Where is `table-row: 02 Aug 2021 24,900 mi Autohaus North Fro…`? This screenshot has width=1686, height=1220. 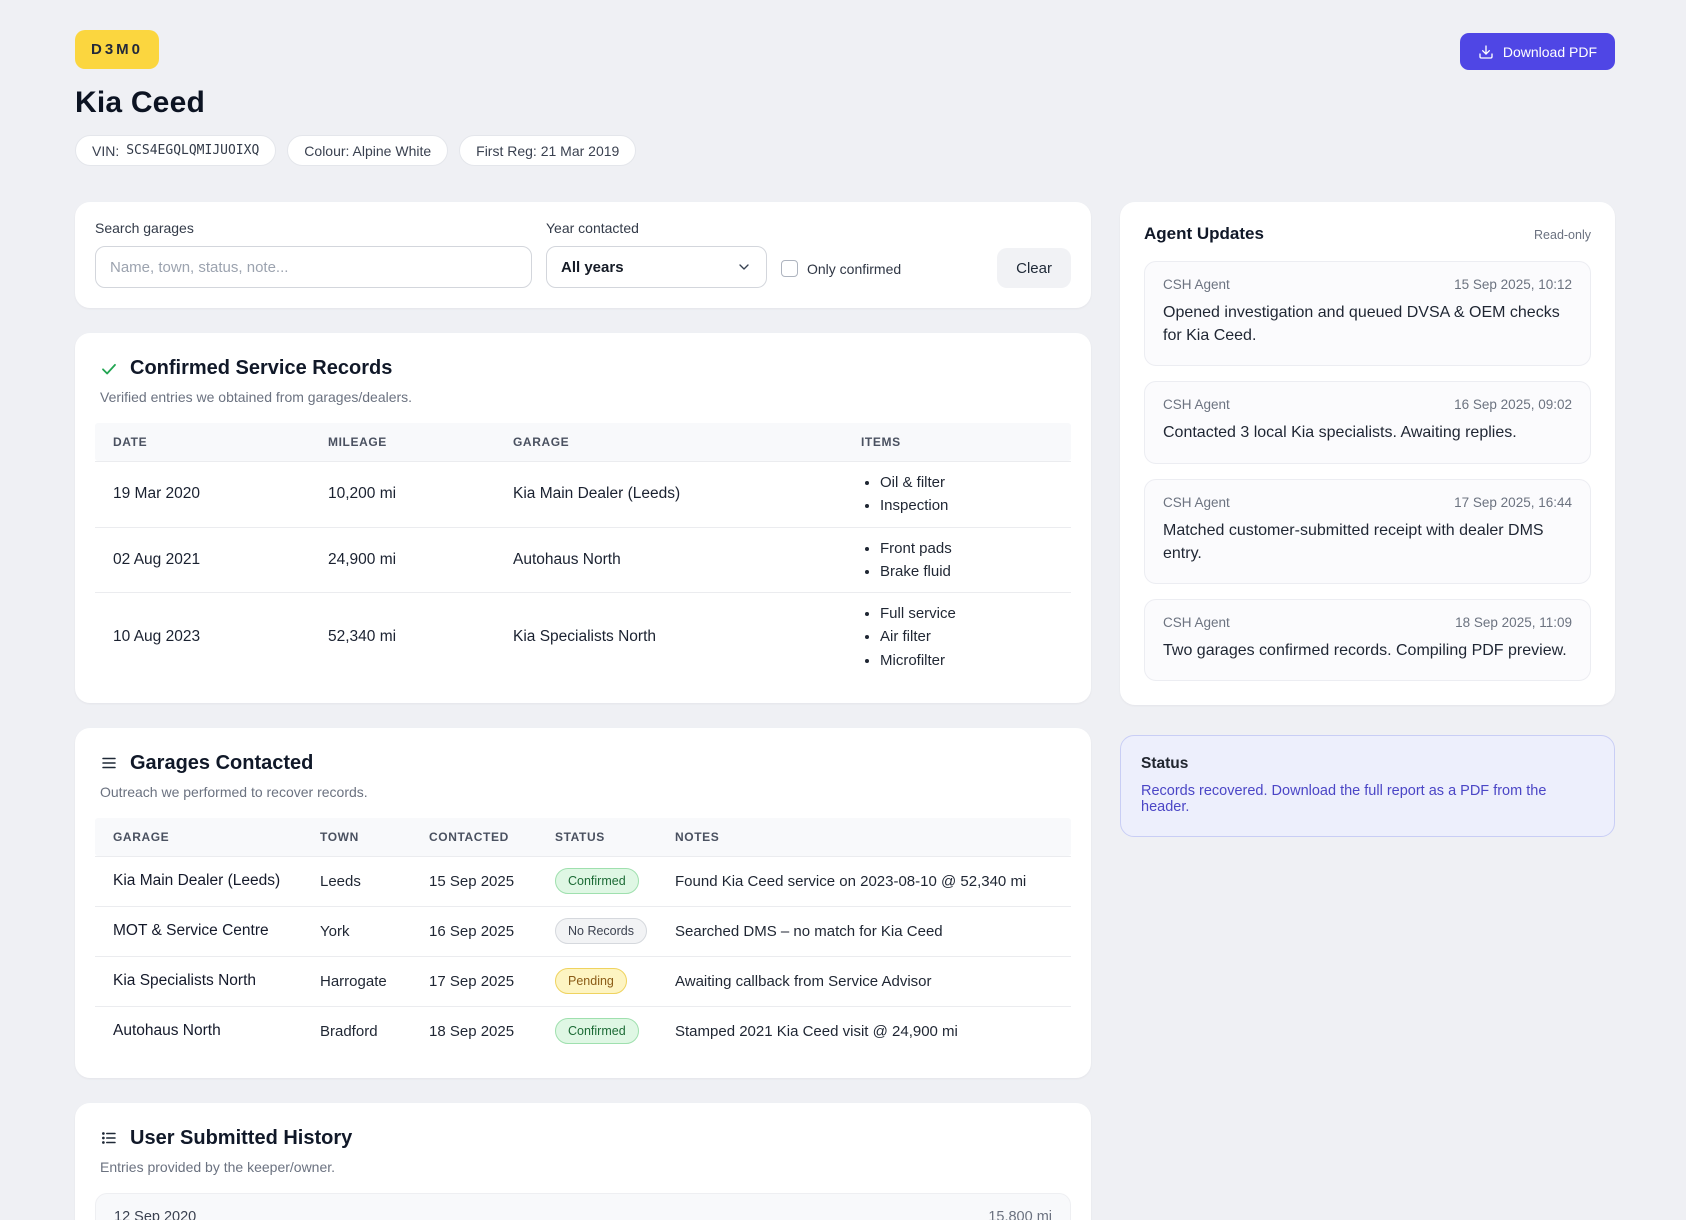
table-row: 02 Aug 2021 24,900 mi Autohaus North Fro… is located at coordinates (583, 559).